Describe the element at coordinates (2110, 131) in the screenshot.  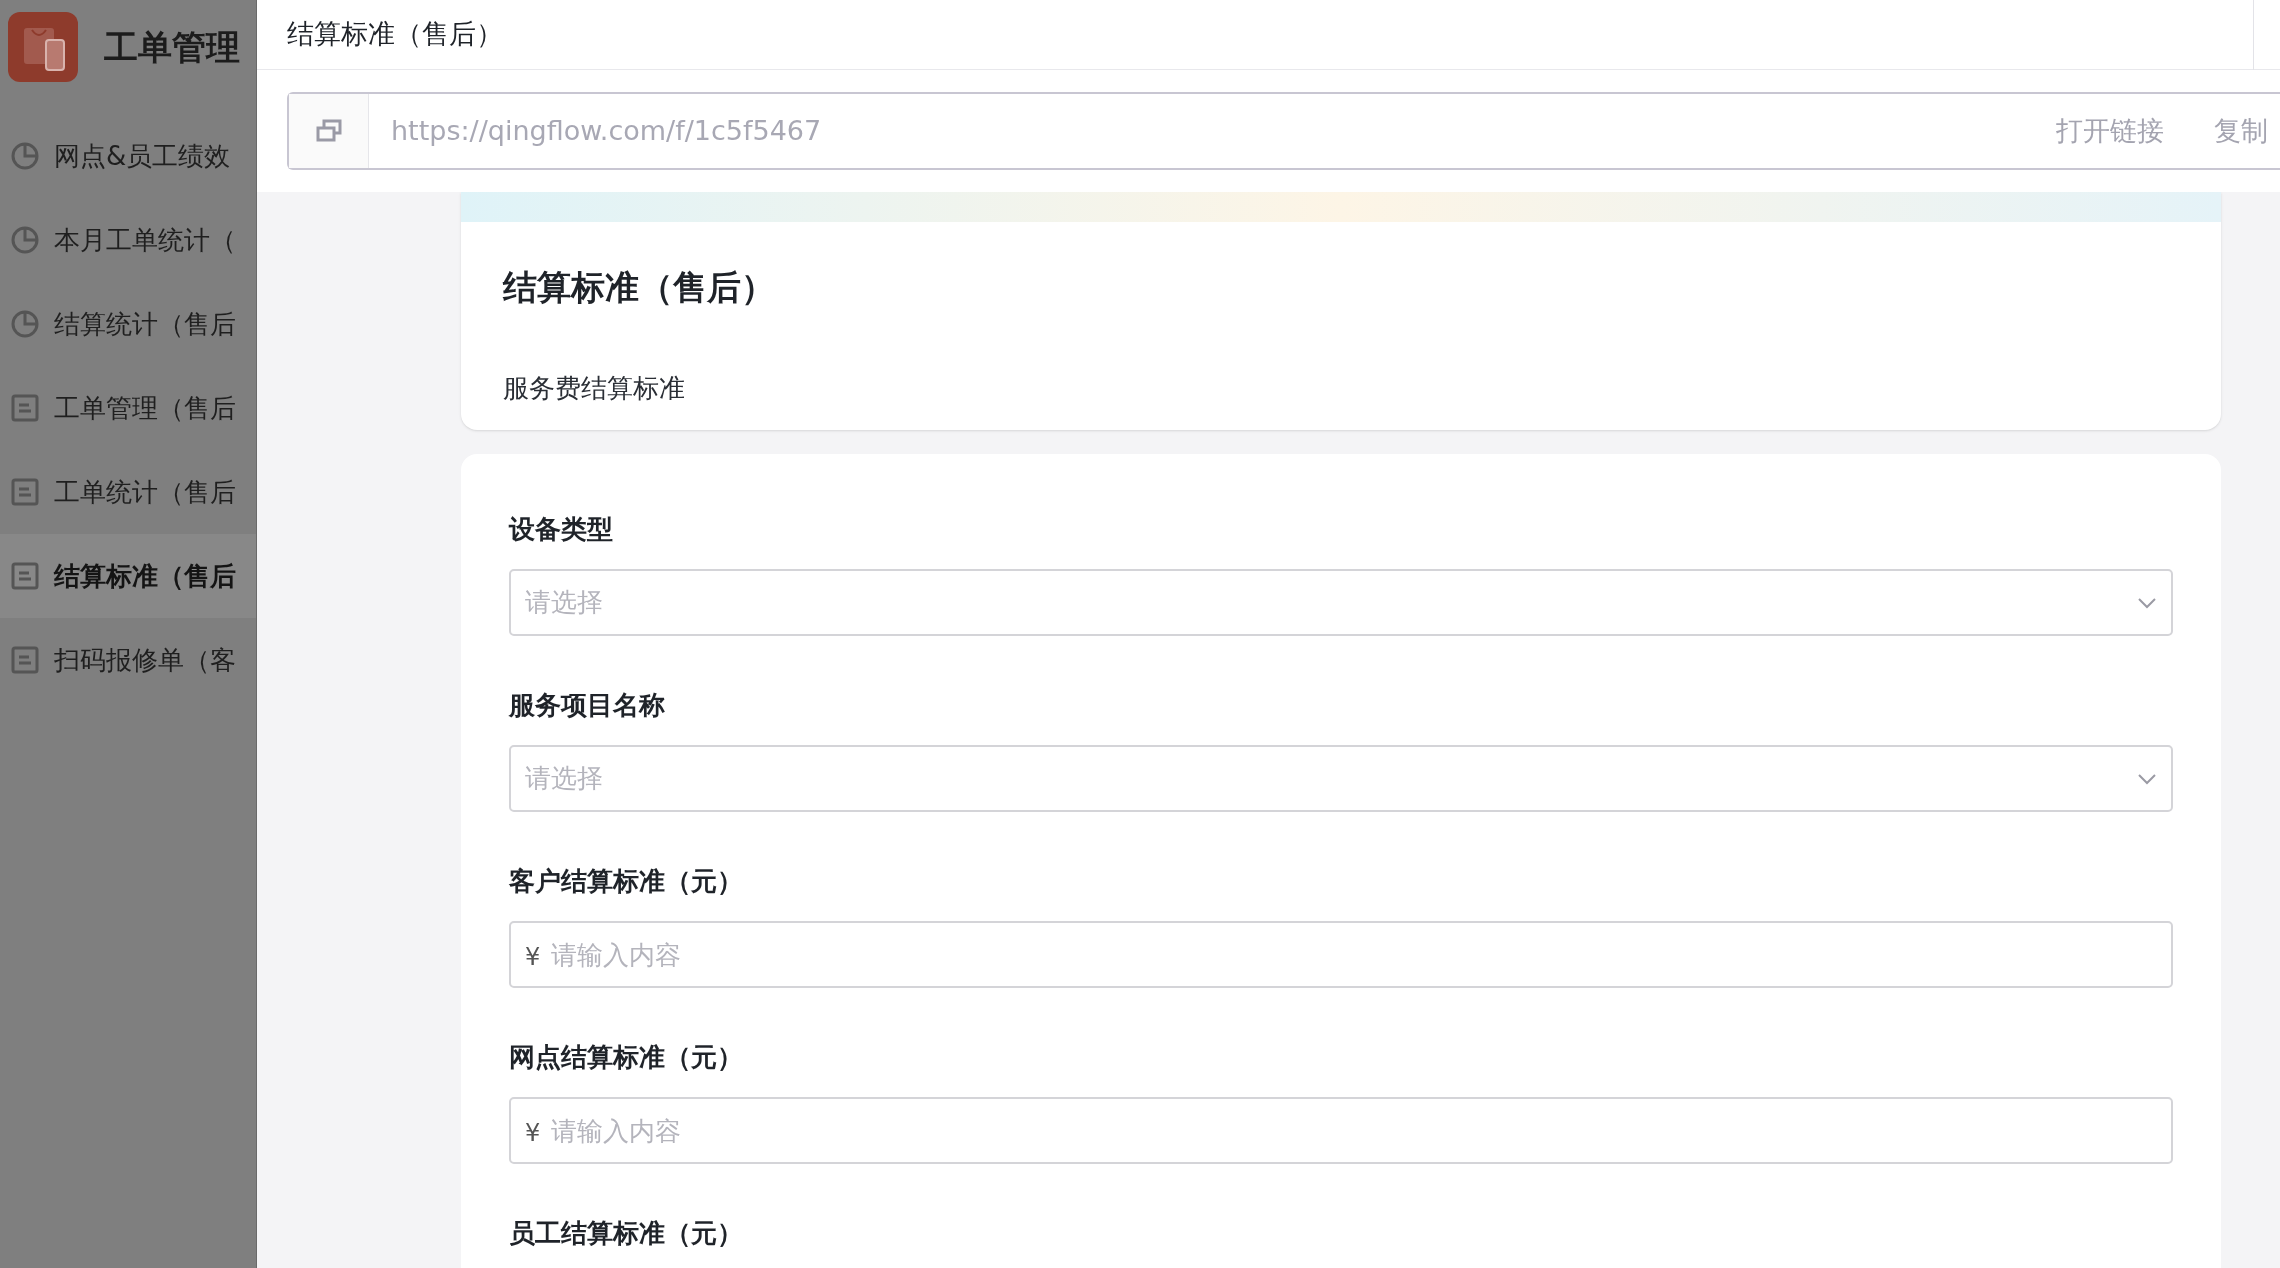
I see `link-action-button: 打开链接` at that location.